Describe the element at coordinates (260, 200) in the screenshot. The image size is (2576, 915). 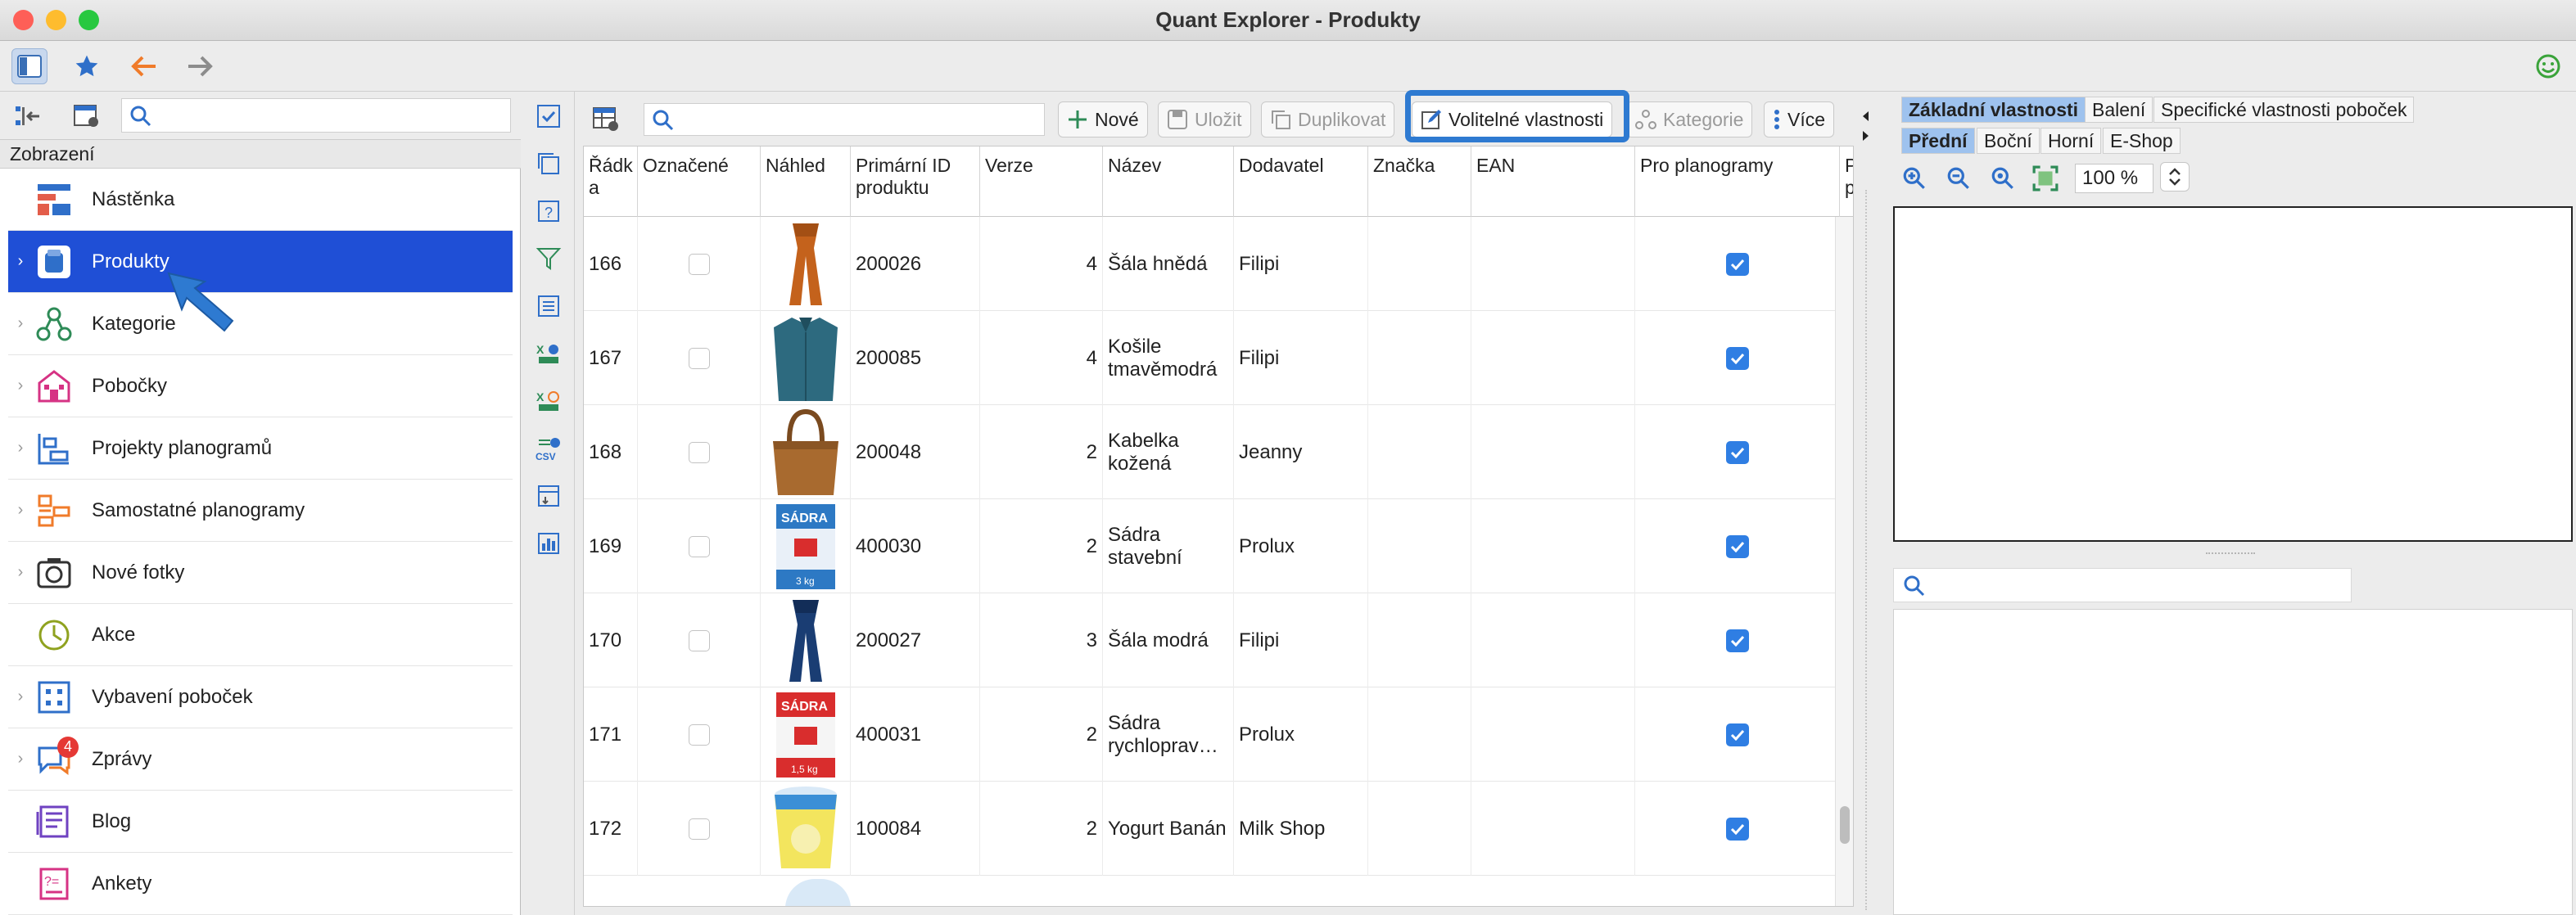
I see `sidebar-item-nastenka: Nástěnka` at that location.